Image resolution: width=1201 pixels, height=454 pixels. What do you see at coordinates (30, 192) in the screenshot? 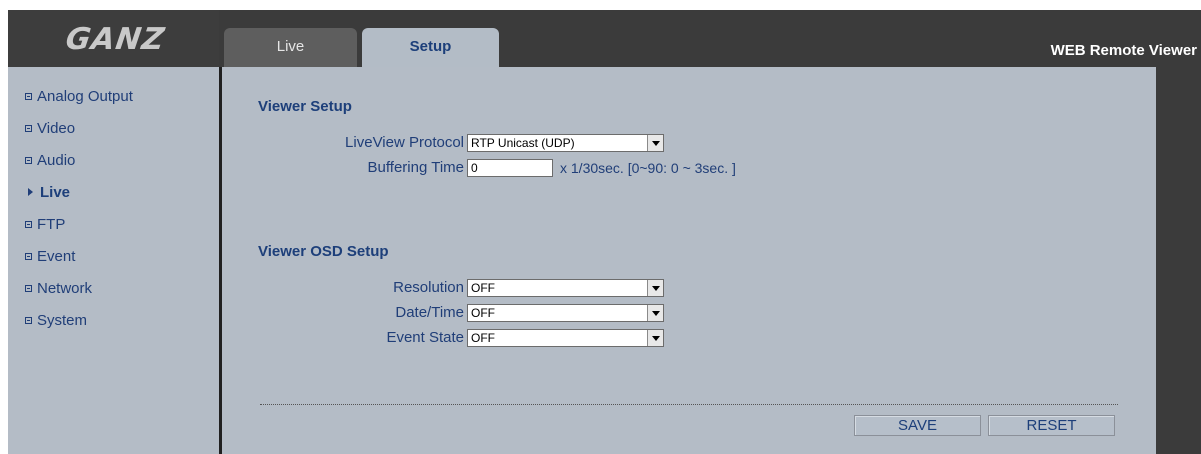
I see `arrow-right-icon` at bounding box center [30, 192].